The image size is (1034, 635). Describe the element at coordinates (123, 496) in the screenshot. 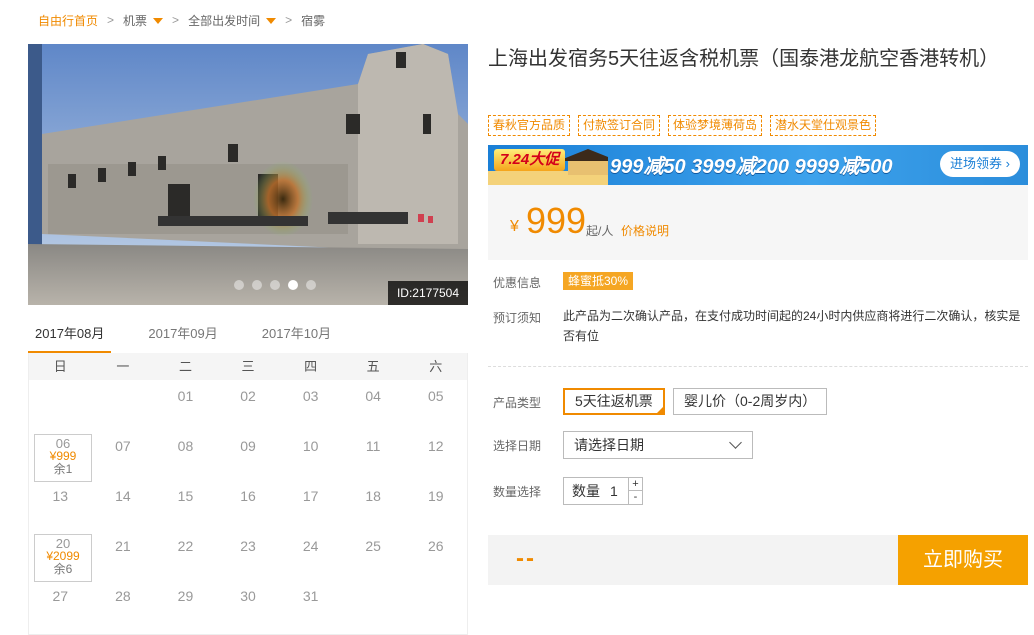

I see `calendar-day: 14` at that location.